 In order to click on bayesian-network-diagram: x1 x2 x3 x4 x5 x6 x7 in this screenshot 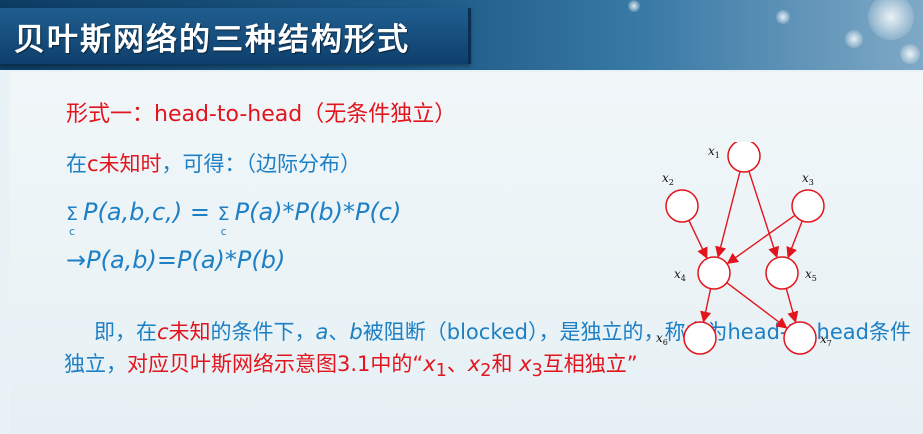, I will do `click(744, 248)`.